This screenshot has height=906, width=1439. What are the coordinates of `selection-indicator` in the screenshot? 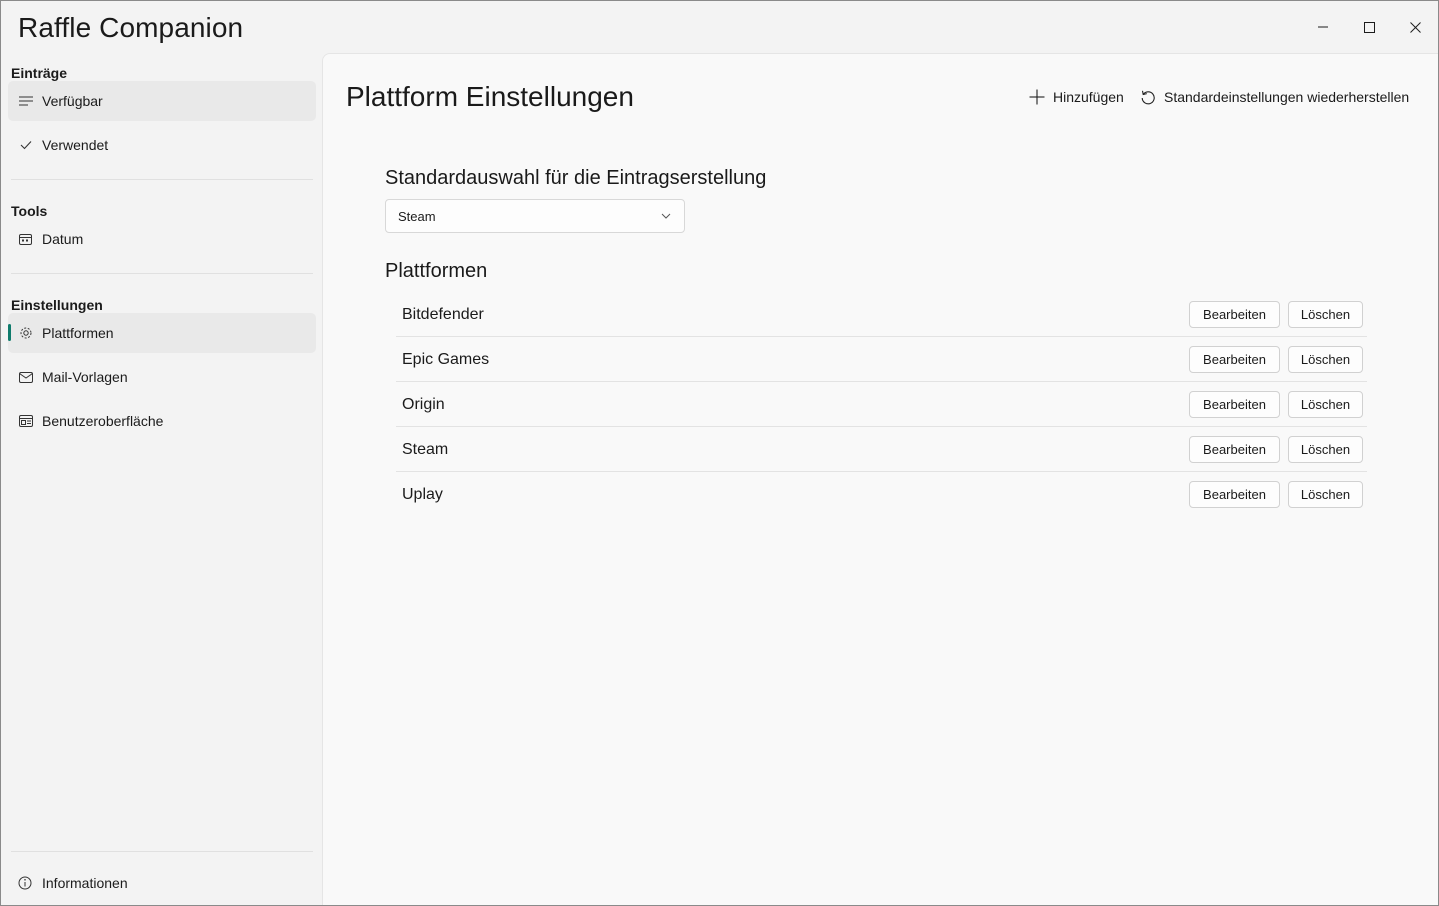 It's located at (9, 332).